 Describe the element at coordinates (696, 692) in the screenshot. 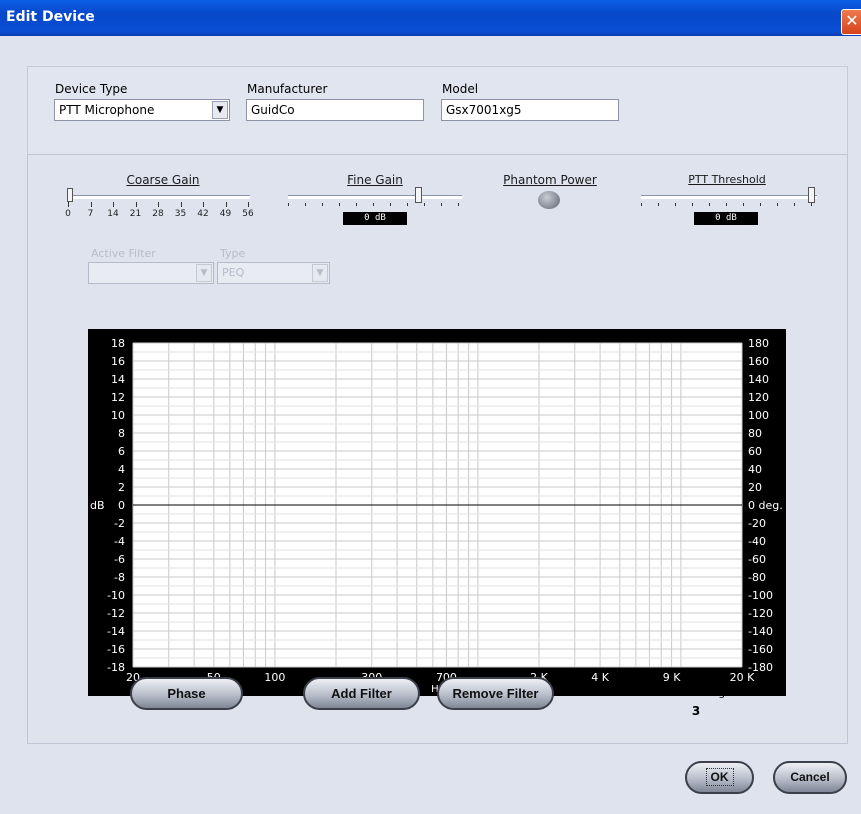

I see `filters-remaining-label-2: Remaining` at that location.